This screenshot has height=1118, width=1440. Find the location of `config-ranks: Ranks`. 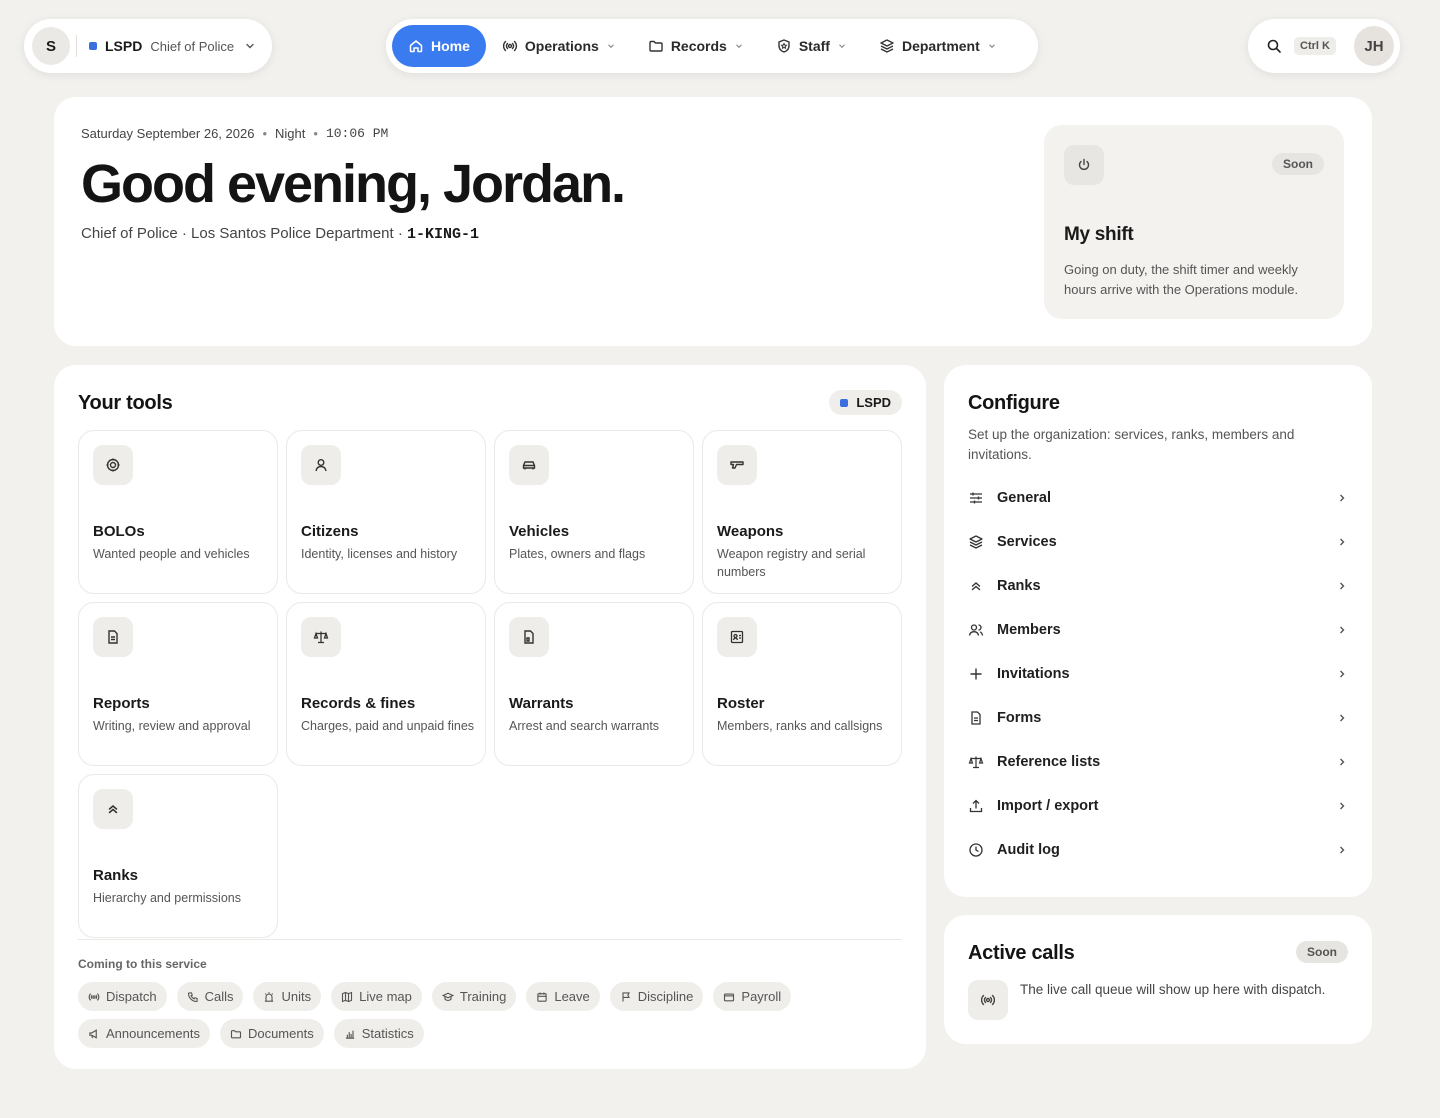

config-ranks: Ranks is located at coordinates (1158, 586).